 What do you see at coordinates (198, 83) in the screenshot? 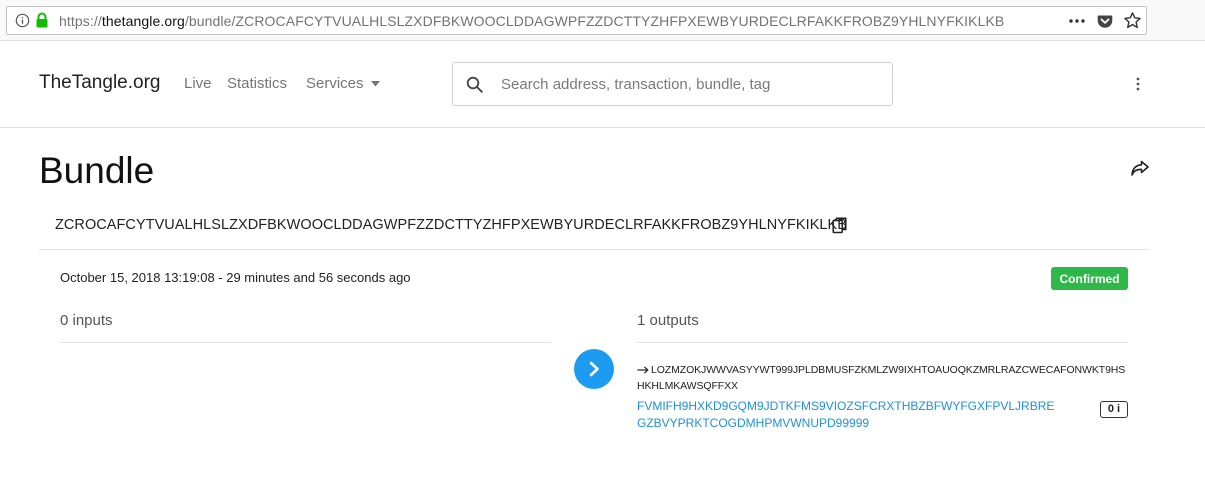
I see `nav-live: Live` at bounding box center [198, 83].